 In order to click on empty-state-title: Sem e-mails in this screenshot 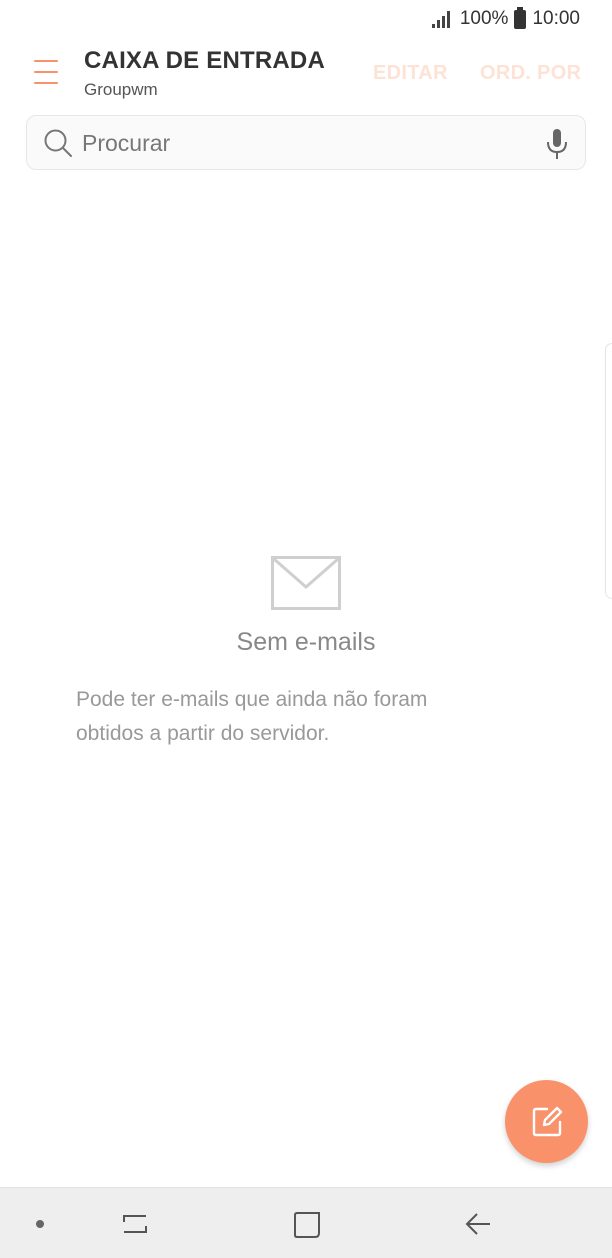, I will do `click(306, 642)`.